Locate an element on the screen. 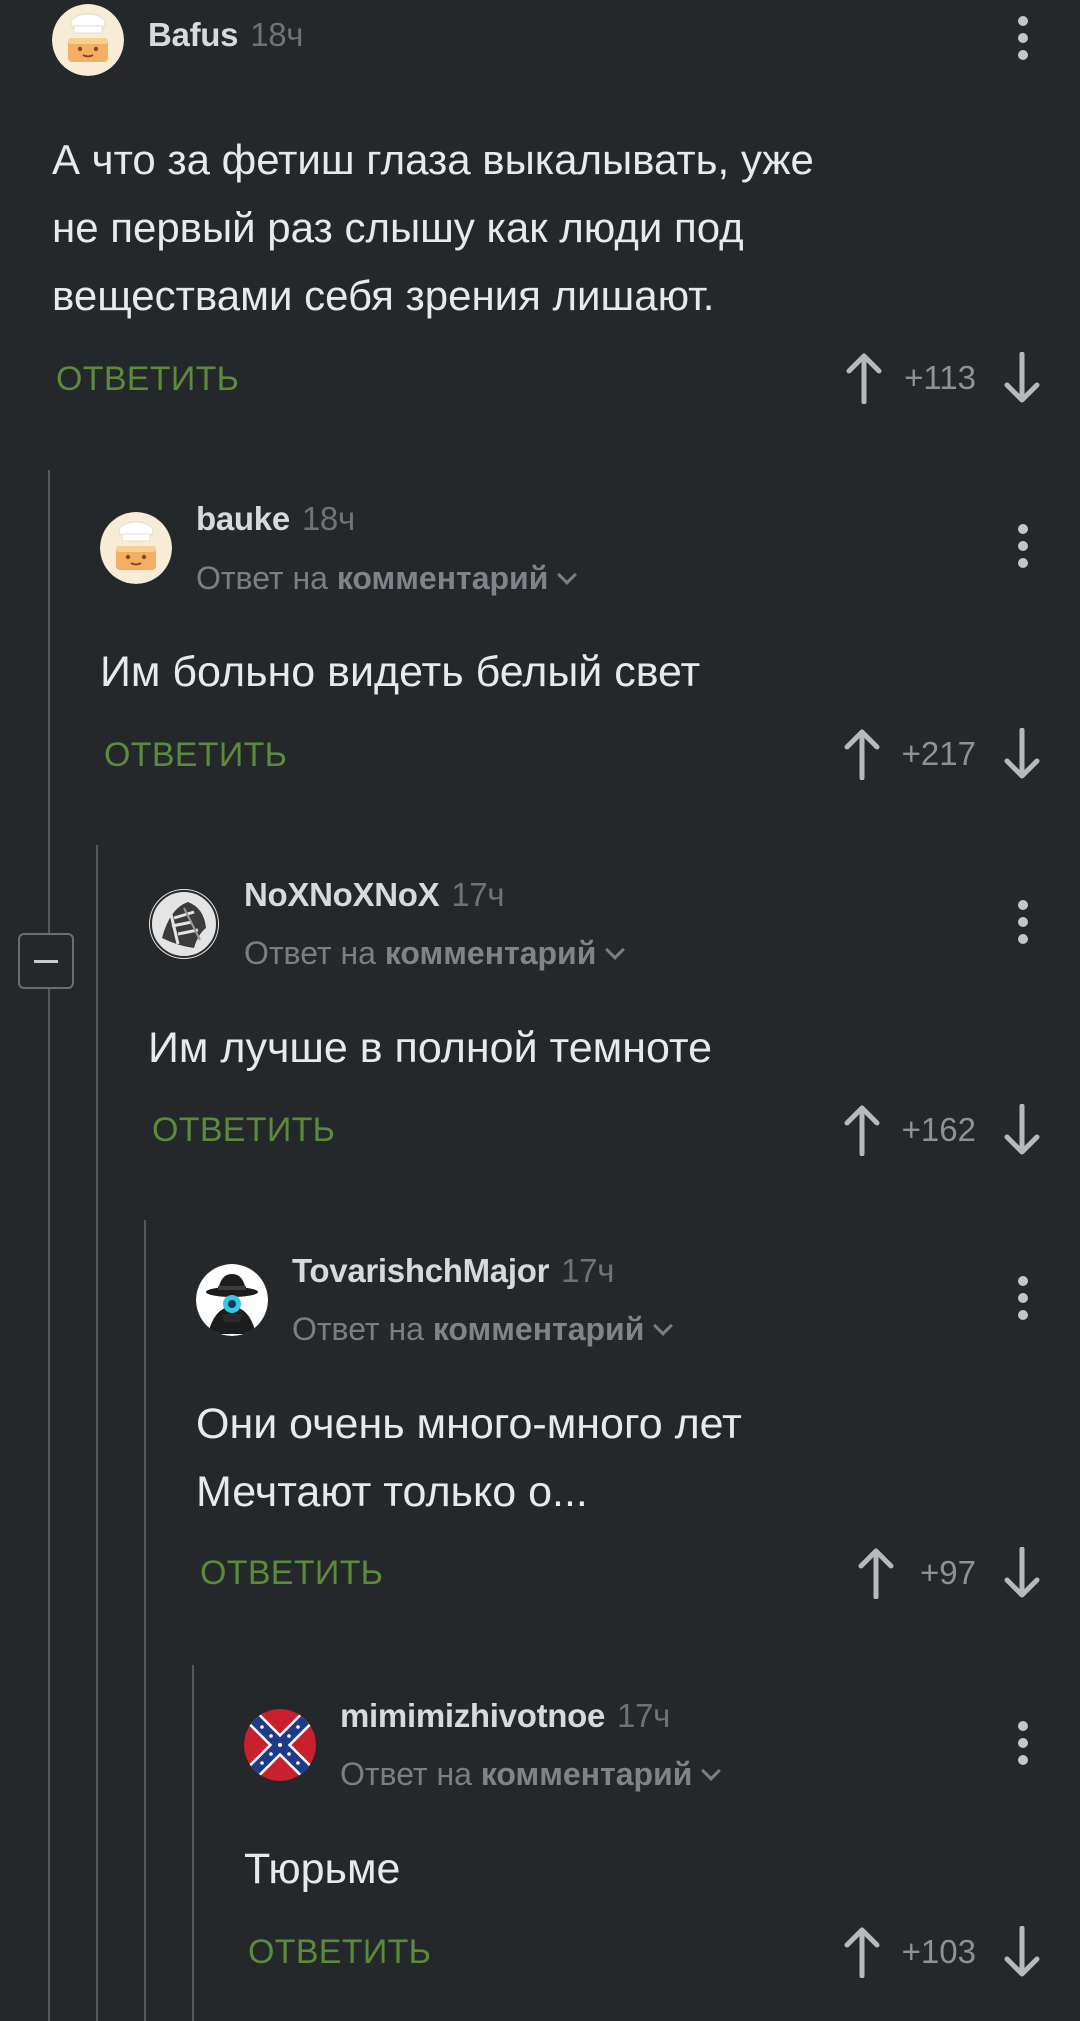 This screenshot has height=2021, width=1080. spy-hat-avatar-icon is located at coordinates (232, 1300).